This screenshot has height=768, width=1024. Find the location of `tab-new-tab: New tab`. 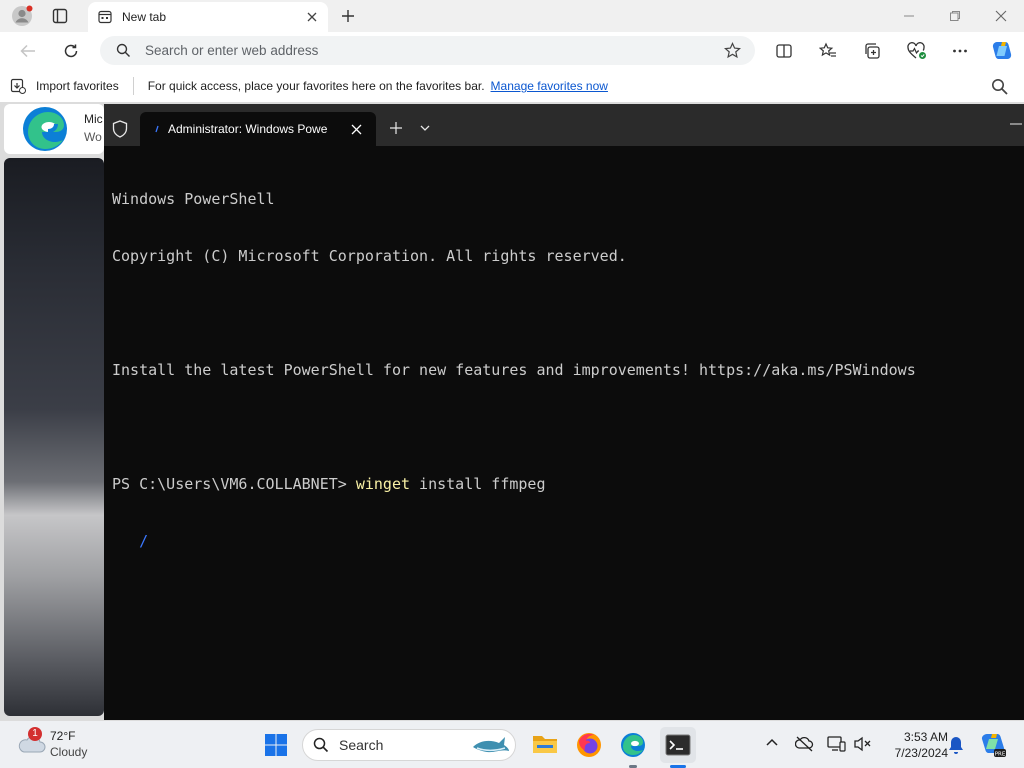

tab-new-tab: New tab is located at coordinates (208, 17).